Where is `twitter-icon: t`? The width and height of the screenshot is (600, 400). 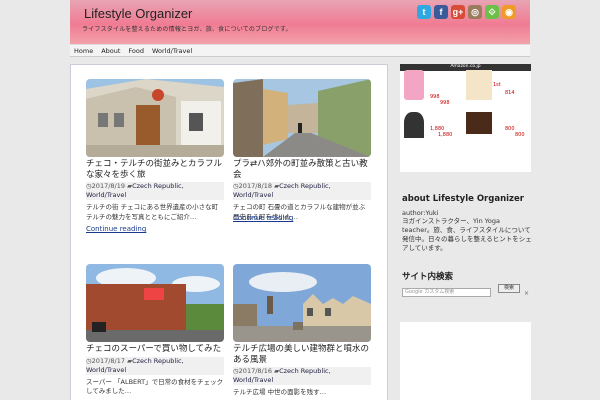
twitter-icon: t is located at coordinates (424, 12).